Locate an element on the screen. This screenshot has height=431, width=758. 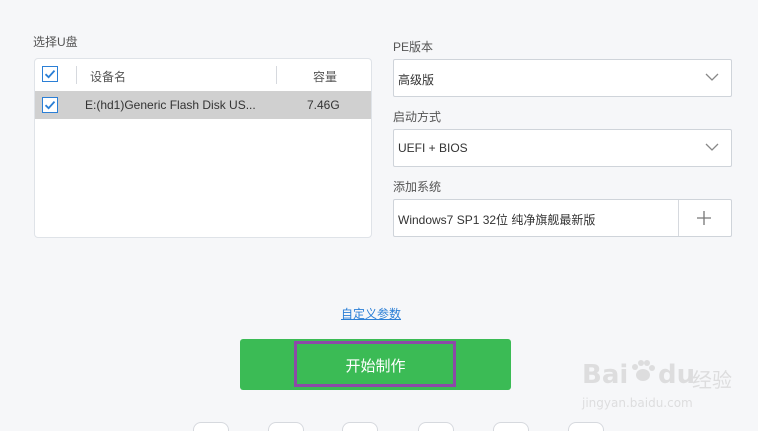
add-system-value: Windows7 SP1 32位 纯净旗舰最新版 is located at coordinates (497, 220).